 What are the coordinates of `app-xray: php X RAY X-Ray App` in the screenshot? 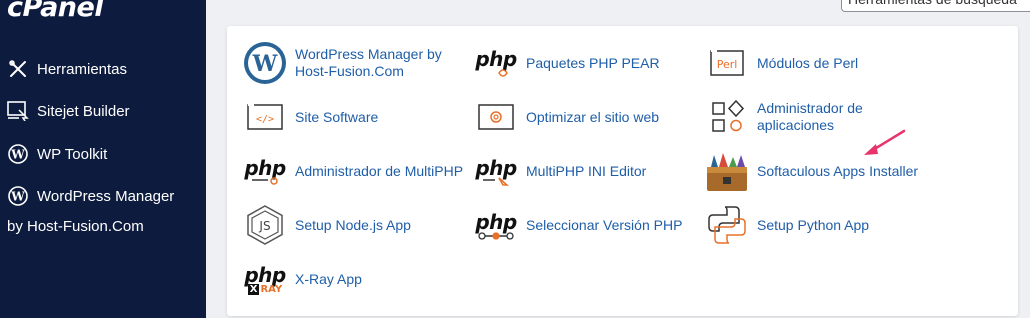 It's located at (302, 279).